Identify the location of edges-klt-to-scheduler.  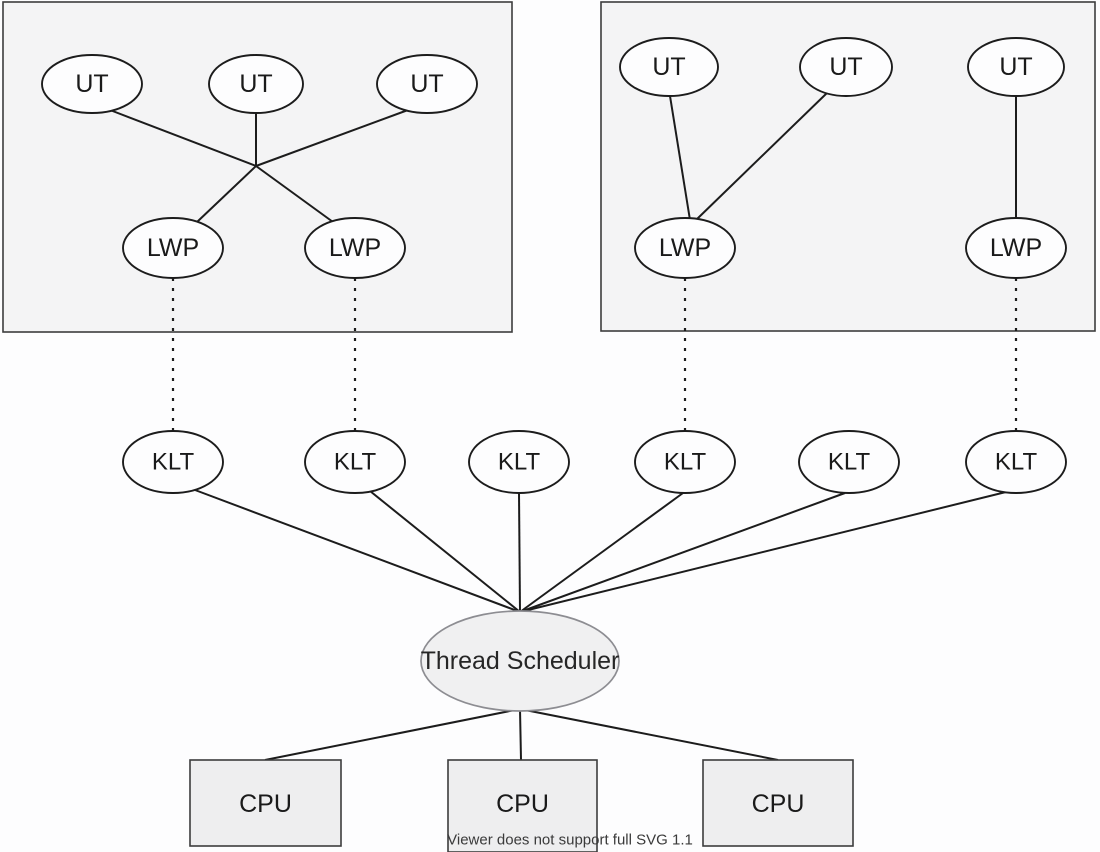
(602, 551).